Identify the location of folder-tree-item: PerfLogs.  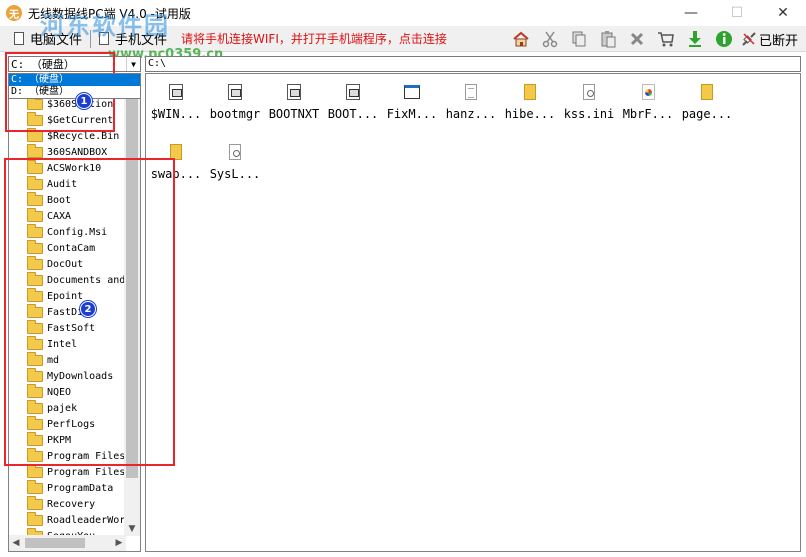
(61, 423).